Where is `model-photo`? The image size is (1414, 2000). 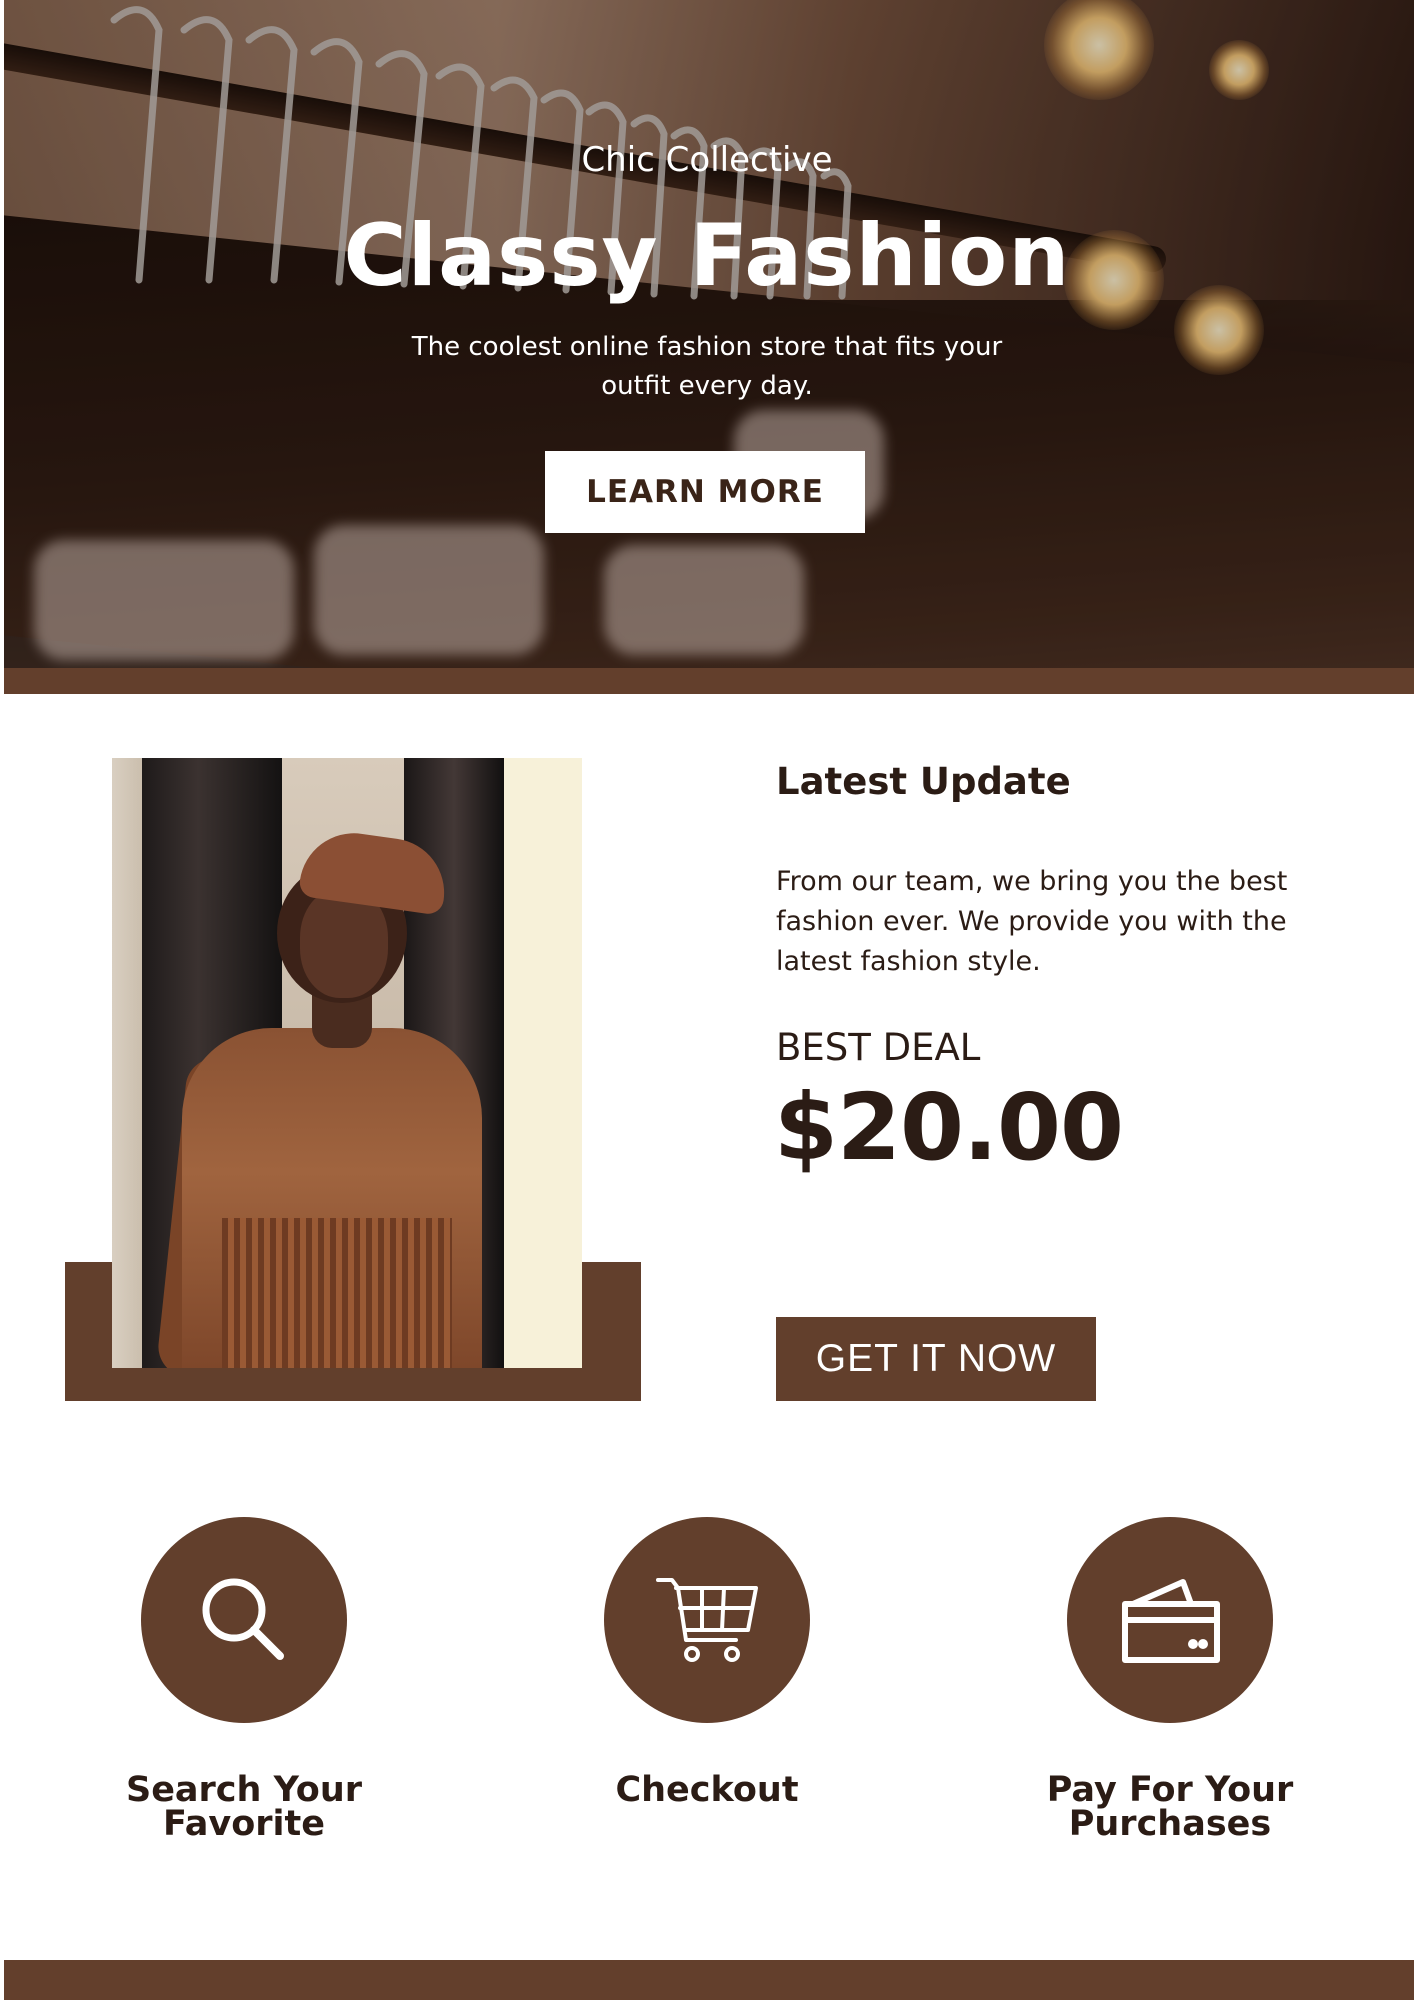 model-photo is located at coordinates (347, 1063).